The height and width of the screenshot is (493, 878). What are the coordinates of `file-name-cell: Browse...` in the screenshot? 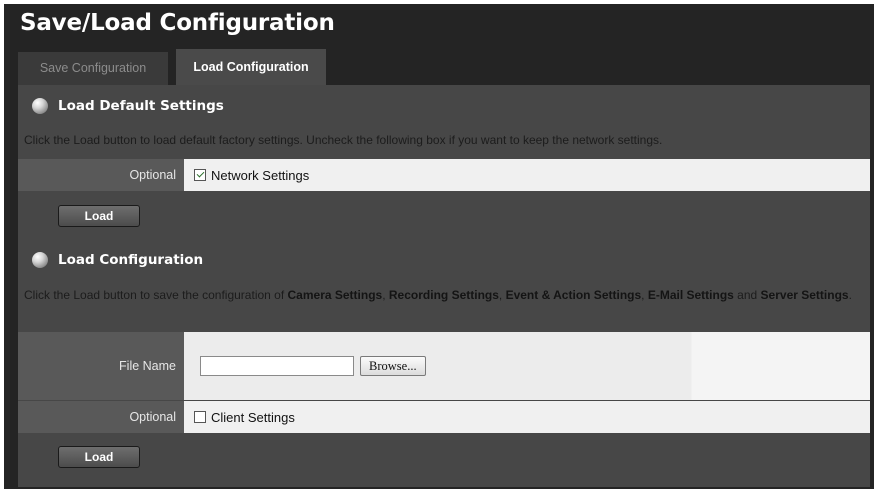 It's located at (527, 366).